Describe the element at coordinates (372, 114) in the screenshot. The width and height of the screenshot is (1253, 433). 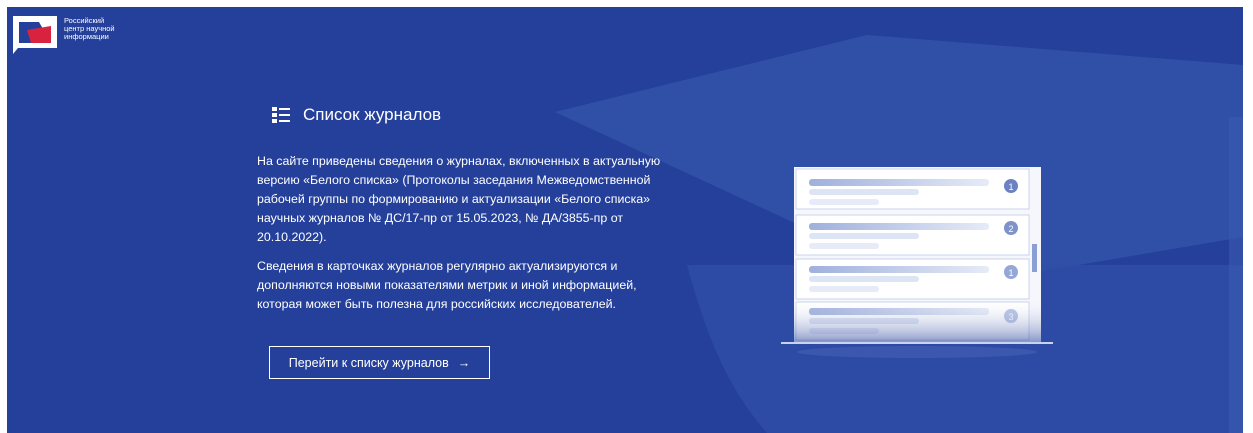
I see `section-title: Список журналов` at that location.